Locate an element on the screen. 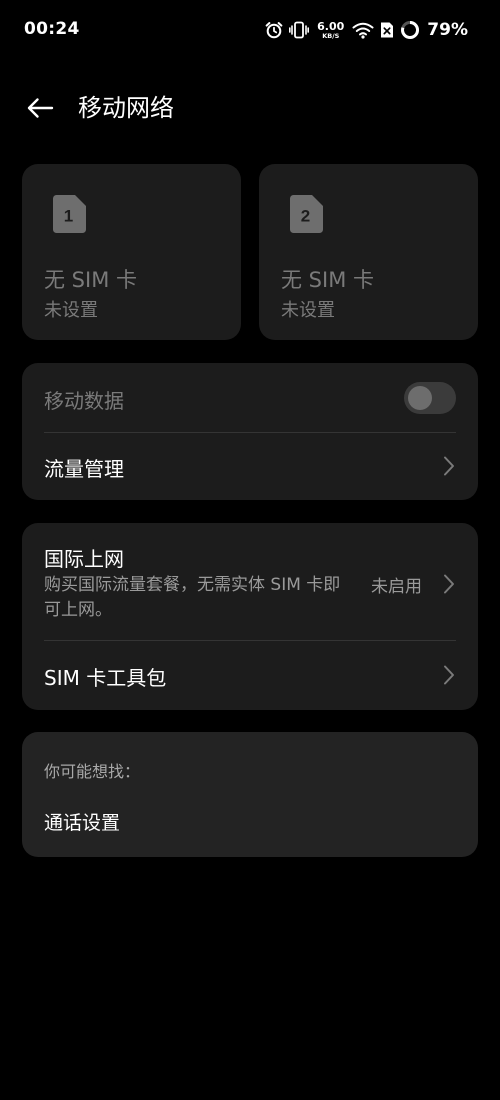  toggle-knob is located at coordinates (420, 398).